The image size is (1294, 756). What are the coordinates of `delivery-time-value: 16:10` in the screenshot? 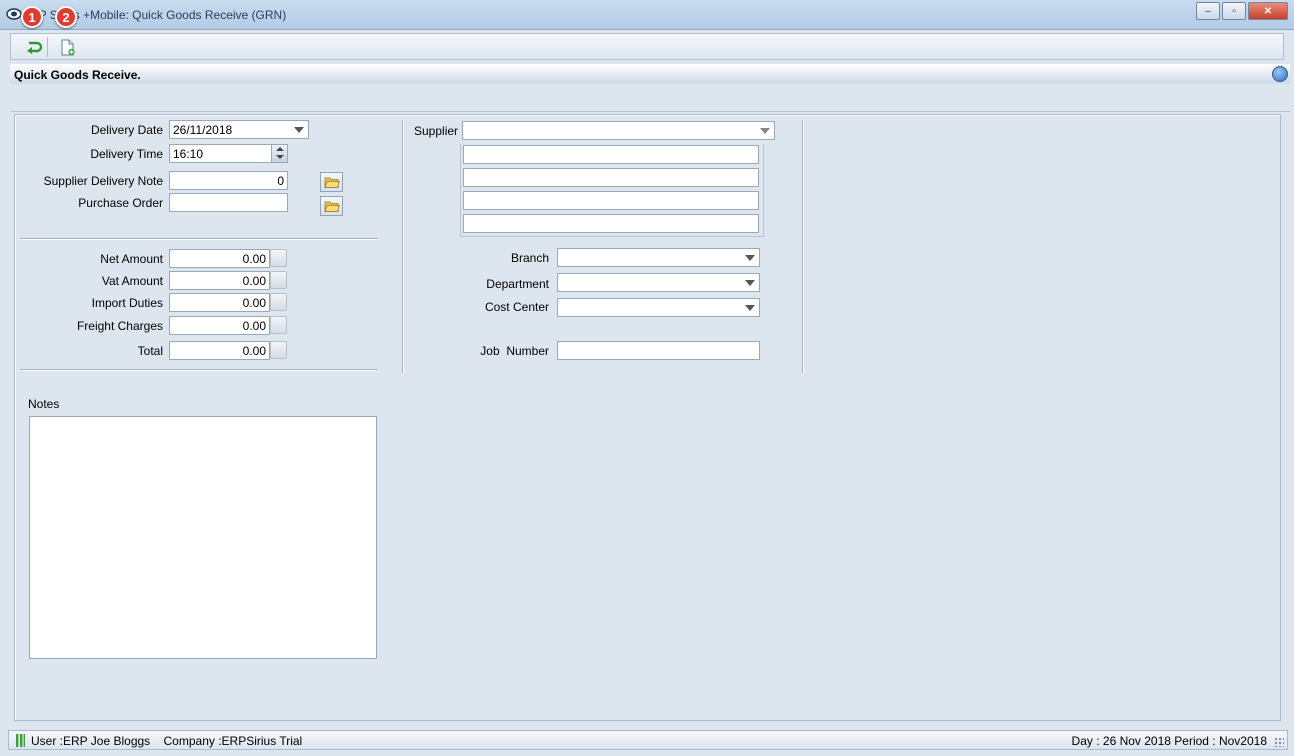 It's located at (188, 154).